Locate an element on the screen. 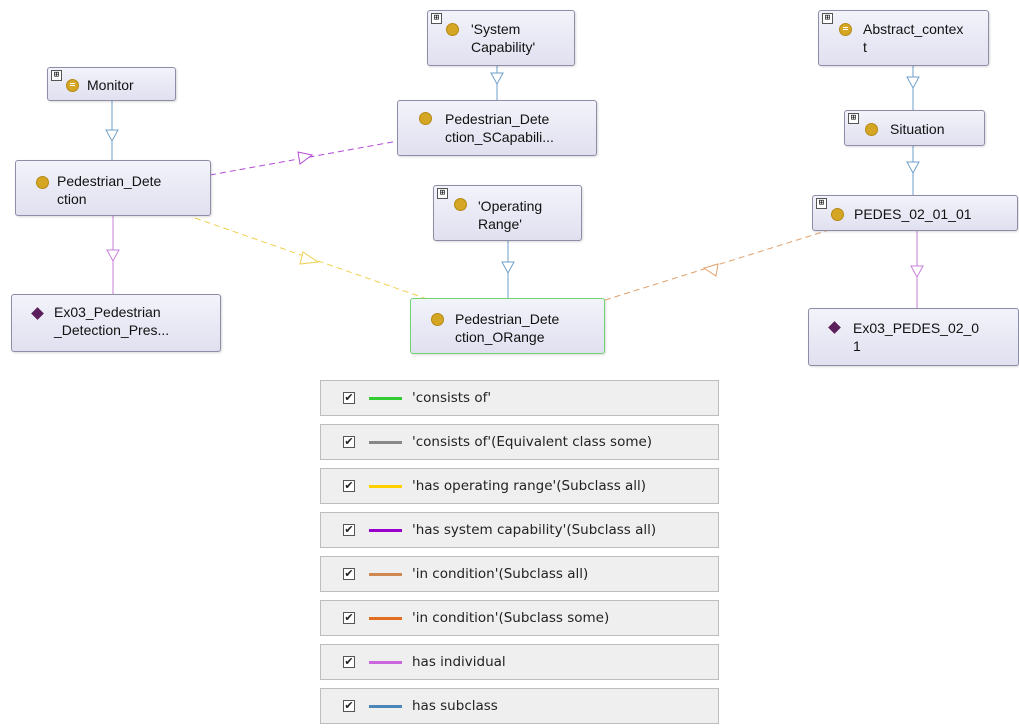 The width and height of the screenshot is (1019, 728). node-label: Pedestrian_Dete ction_ORange is located at coordinates (507, 328).